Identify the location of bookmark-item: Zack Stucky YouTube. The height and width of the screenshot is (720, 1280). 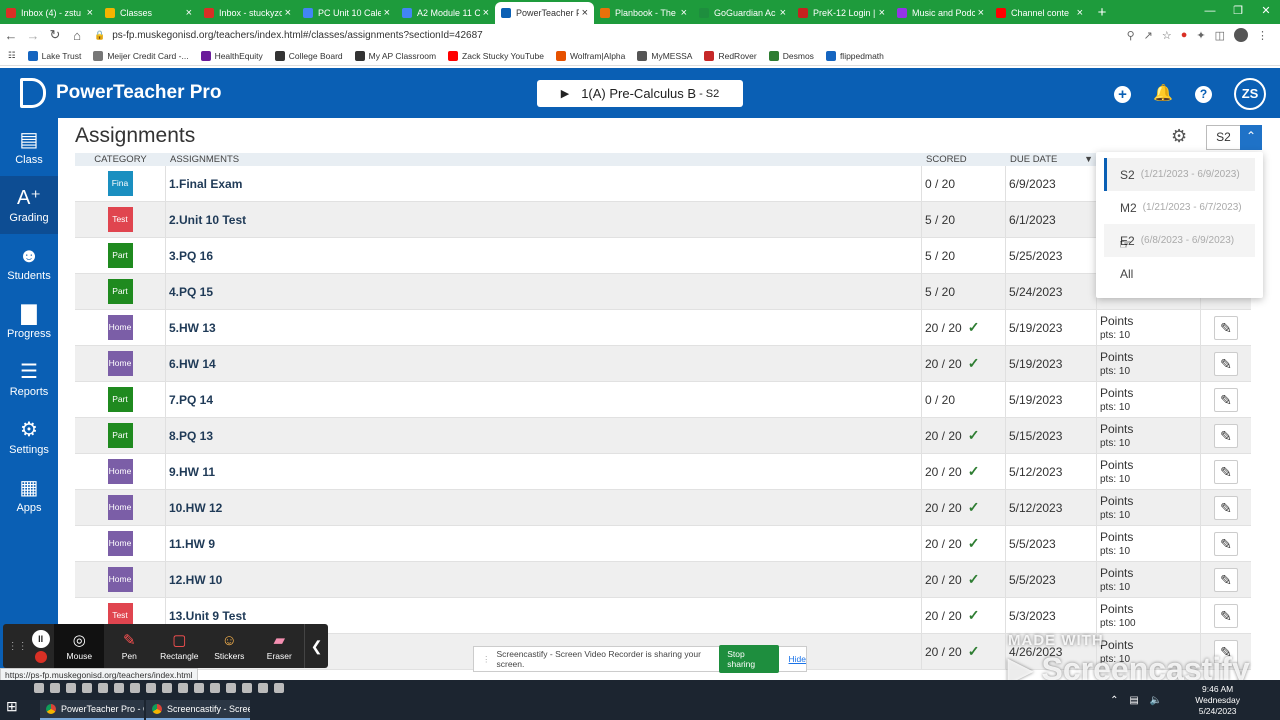
(496, 55).